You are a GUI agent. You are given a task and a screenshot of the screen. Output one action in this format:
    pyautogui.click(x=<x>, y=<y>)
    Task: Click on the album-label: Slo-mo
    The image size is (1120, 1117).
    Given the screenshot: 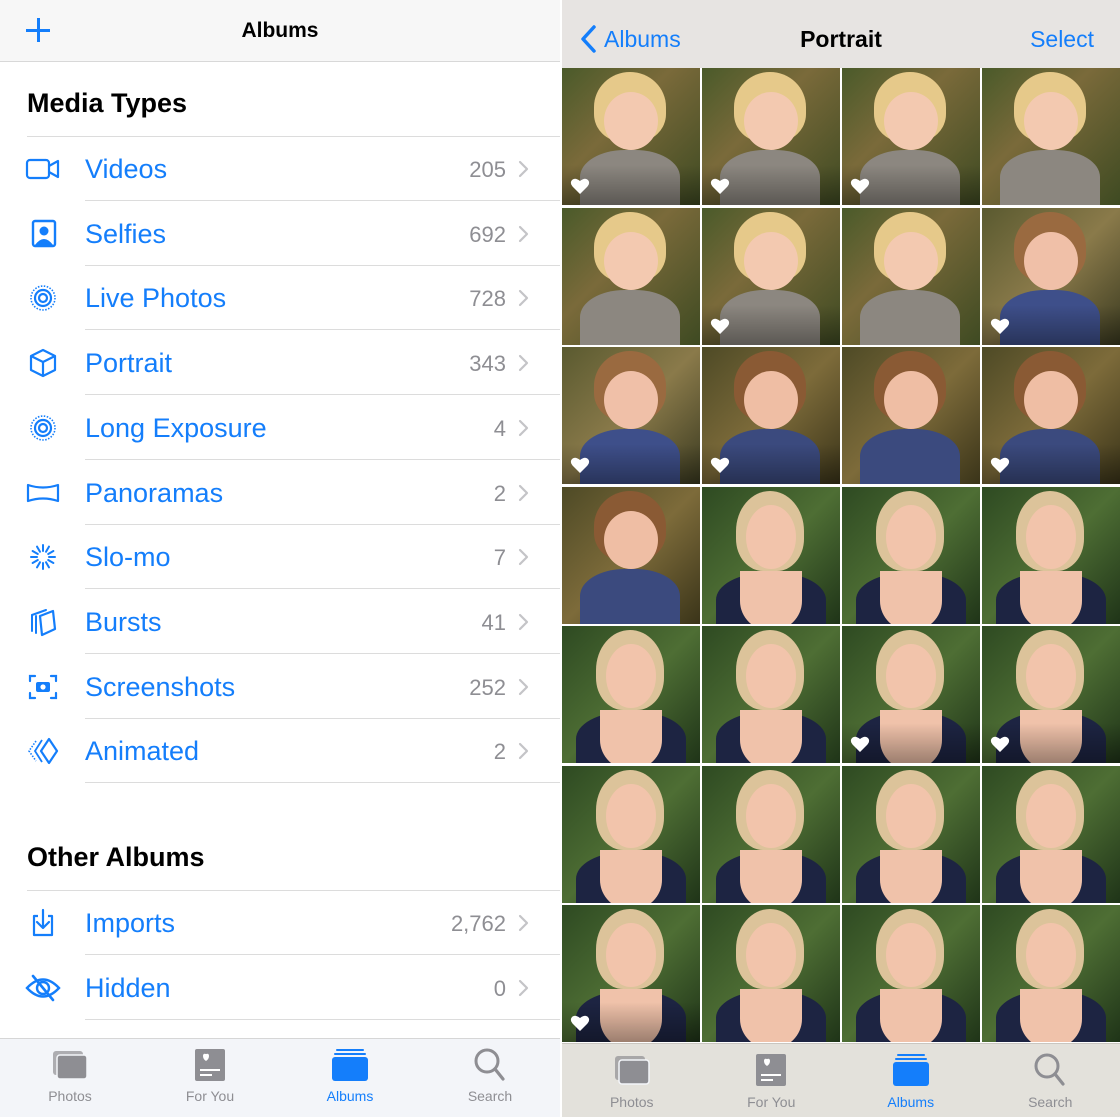 What is the action you would take?
    pyautogui.click(x=128, y=557)
    